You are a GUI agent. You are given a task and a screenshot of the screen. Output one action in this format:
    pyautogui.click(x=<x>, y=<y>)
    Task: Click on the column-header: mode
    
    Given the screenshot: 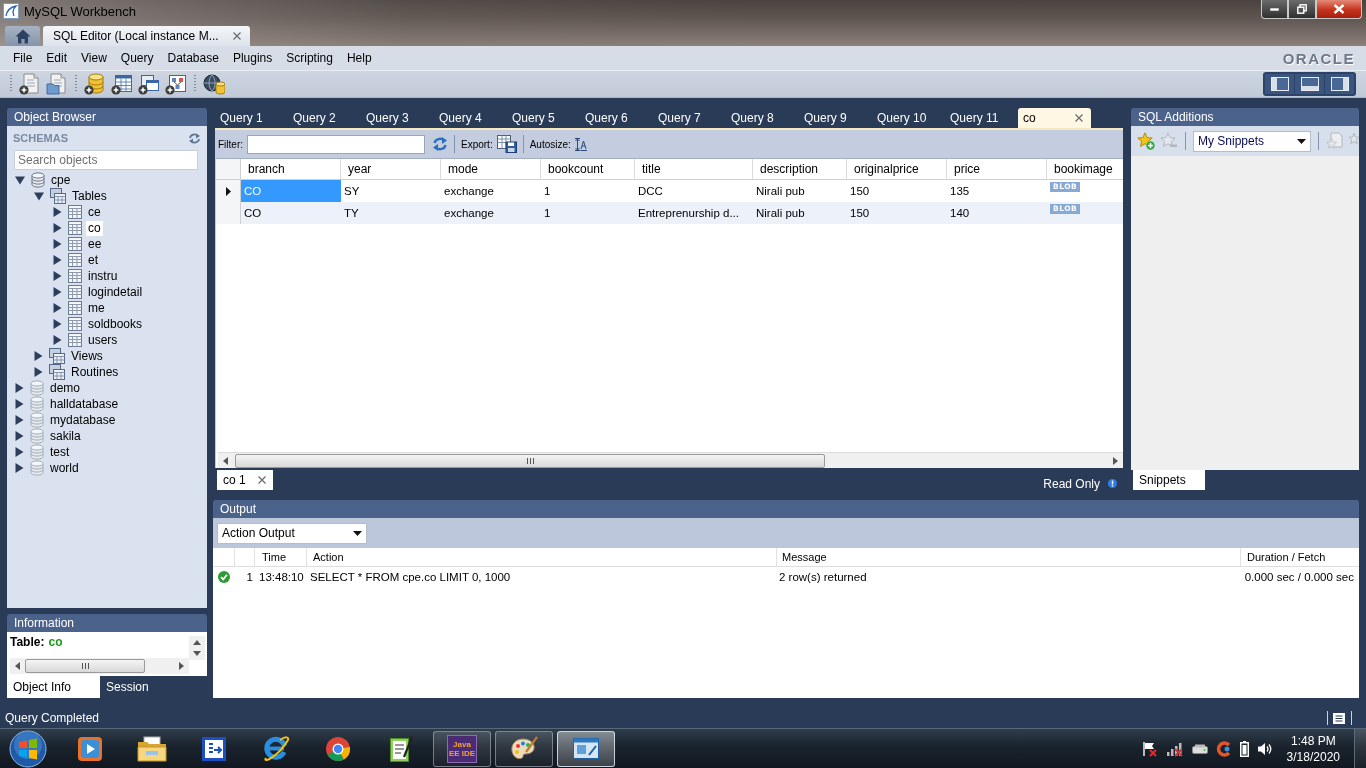 What is the action you would take?
    pyautogui.click(x=491, y=169)
    